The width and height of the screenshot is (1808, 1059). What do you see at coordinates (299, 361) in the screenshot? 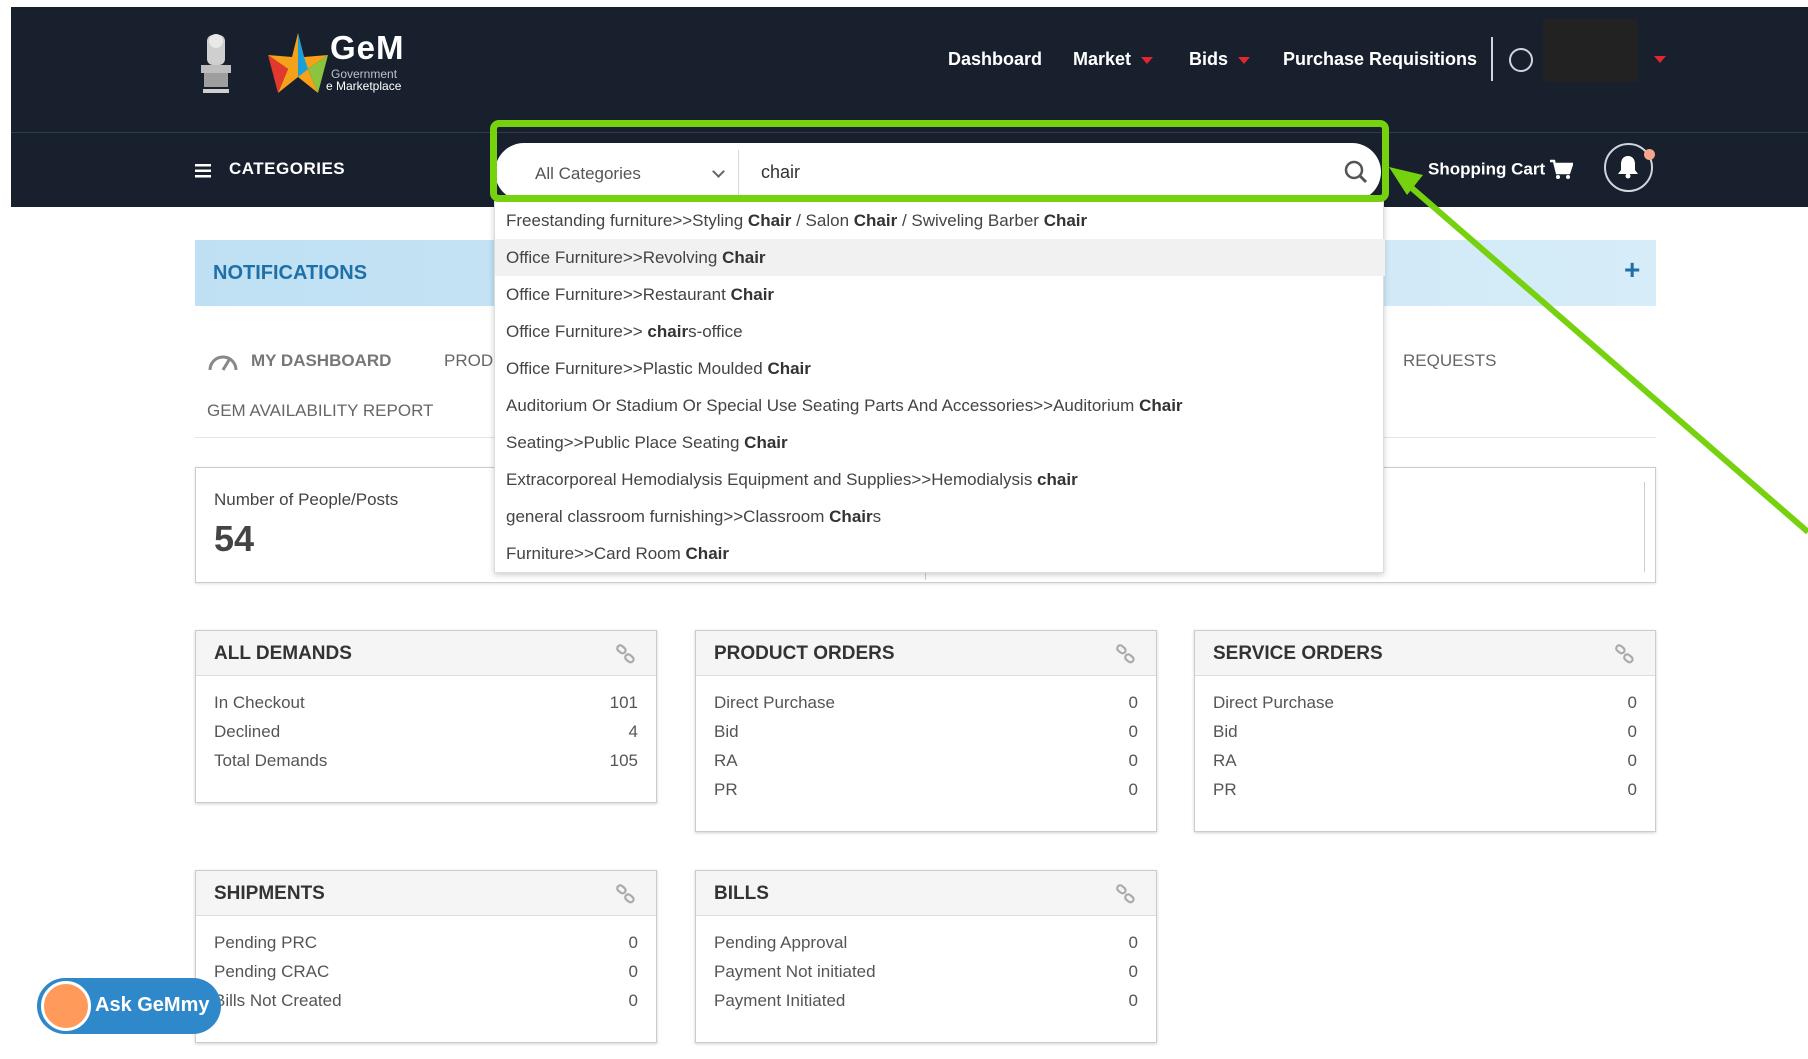
I see `tab-my-dashboard: MY DASHBOARD` at bounding box center [299, 361].